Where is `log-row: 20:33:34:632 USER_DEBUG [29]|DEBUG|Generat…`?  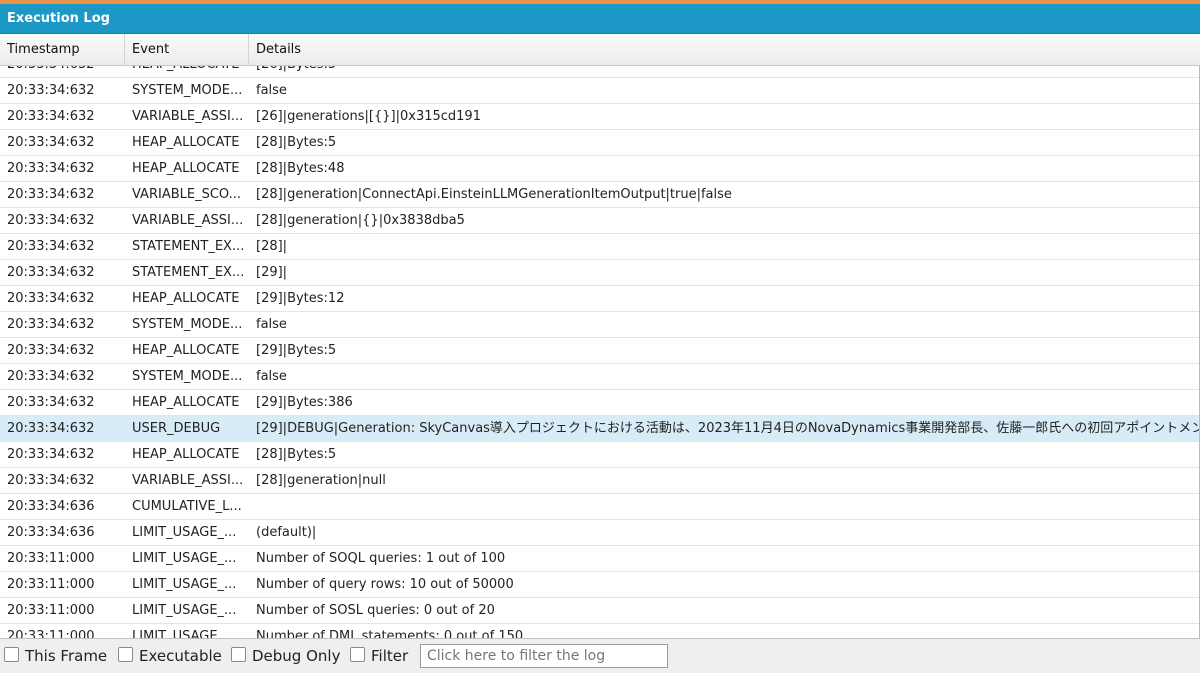 log-row: 20:33:34:632 USER_DEBUG [29]|DEBUG|Generat… is located at coordinates (600, 429).